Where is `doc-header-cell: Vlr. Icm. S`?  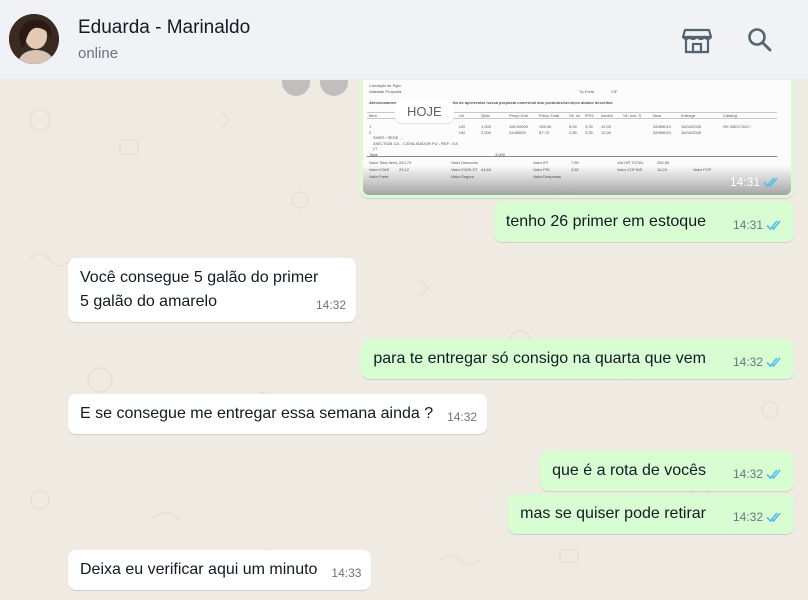
doc-header-cell: Vlr. Icm. S is located at coordinates (632, 115).